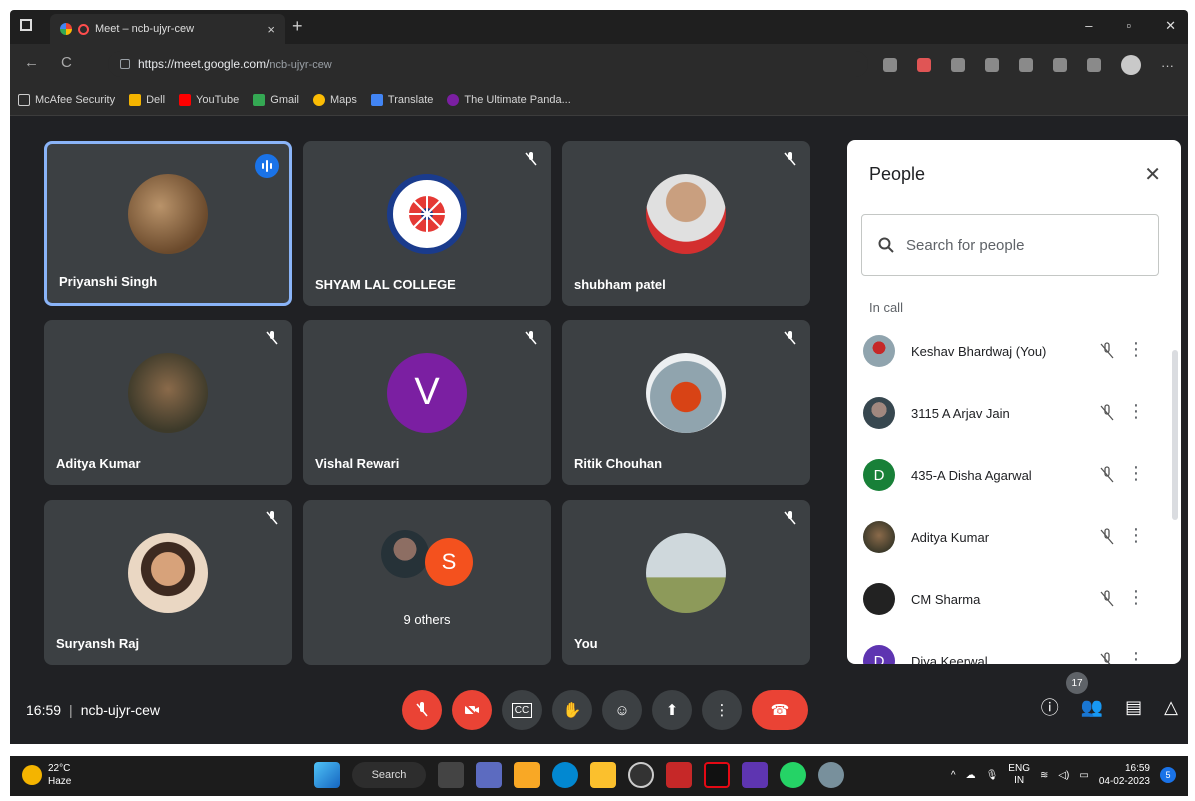  Describe the element at coordinates (686, 223) in the screenshot. I see `participant-tile: shubham patel` at that location.